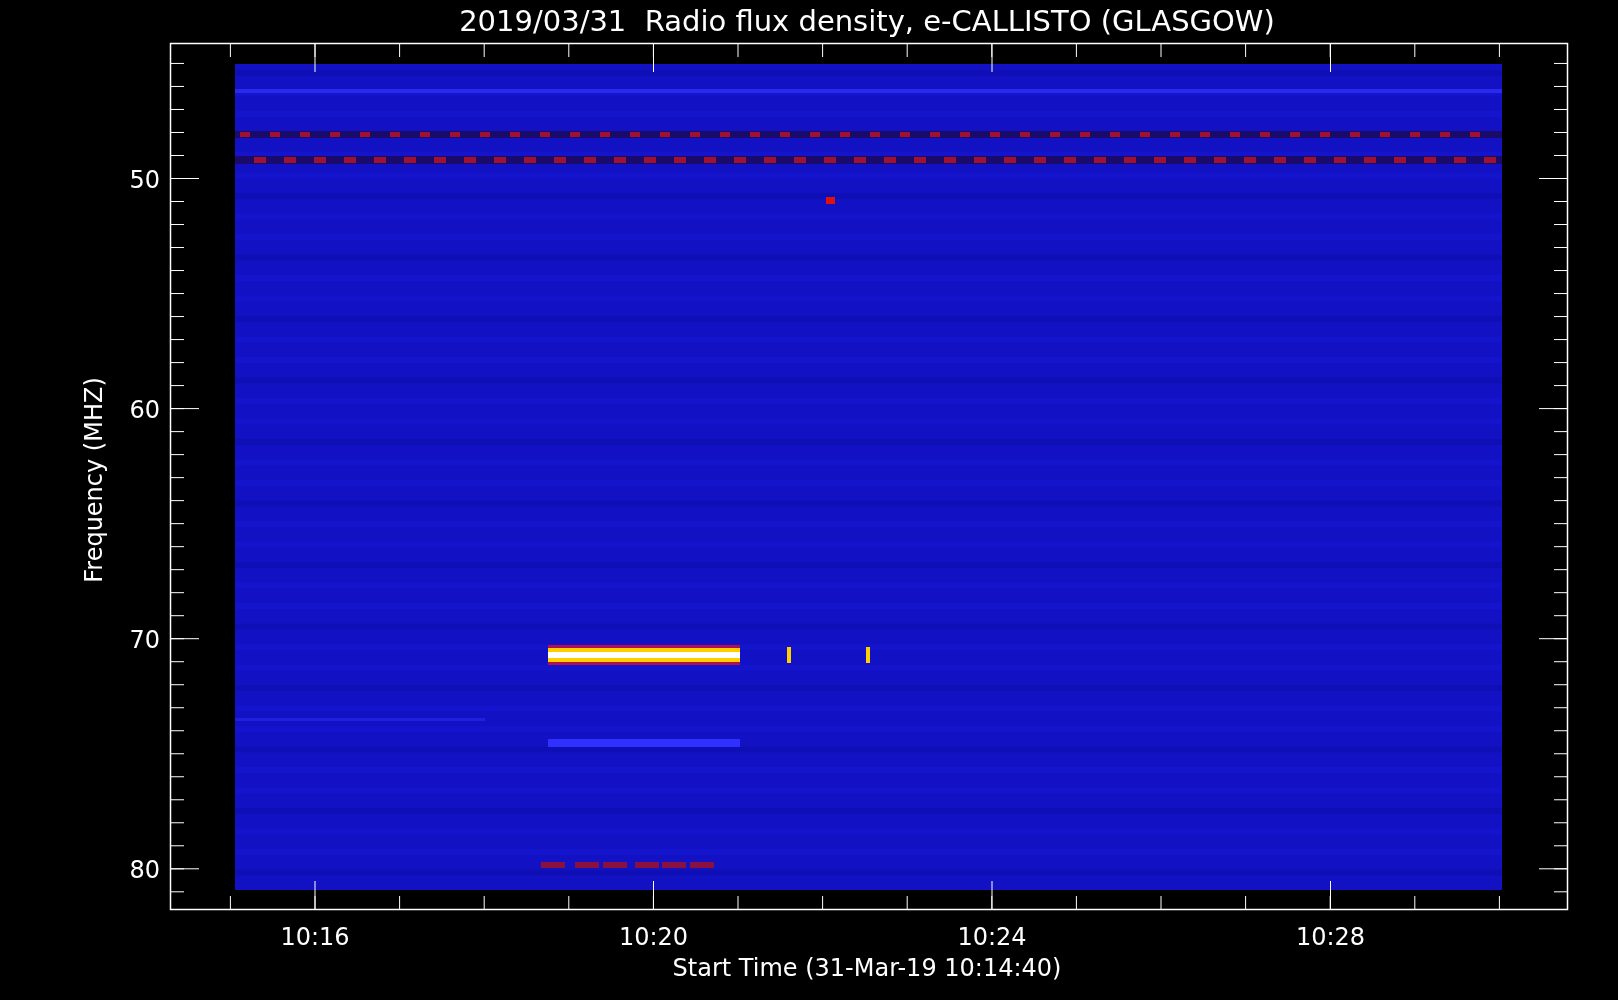  What do you see at coordinates (653, 937) in the screenshot?
I see `x-tick-label: 10:20` at bounding box center [653, 937].